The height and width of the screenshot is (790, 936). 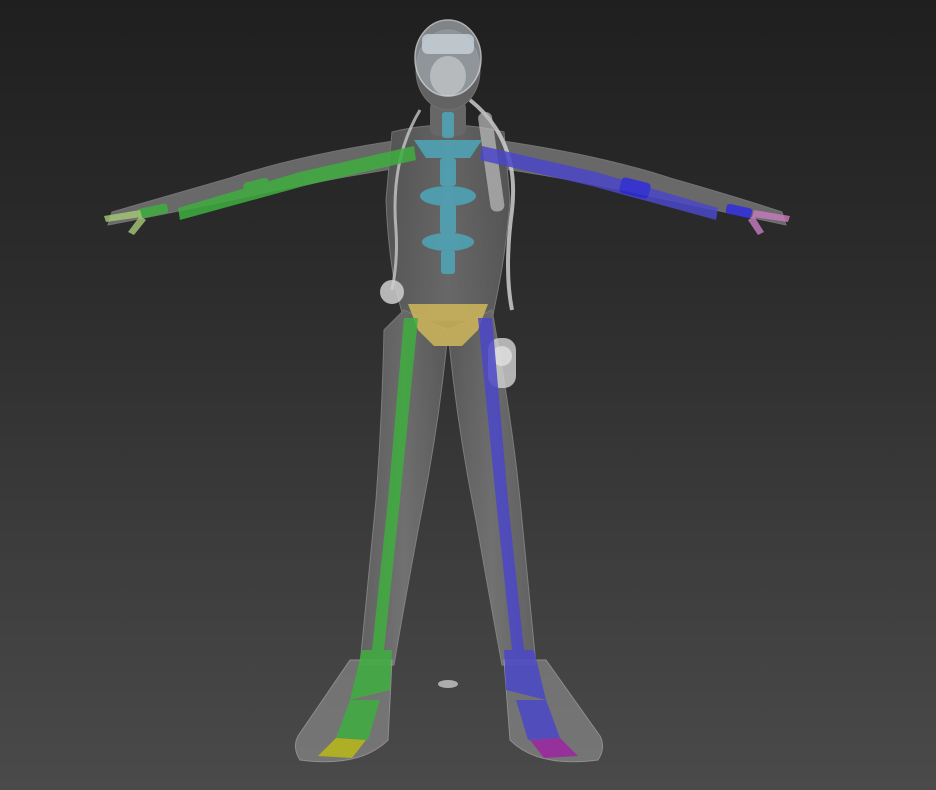 What do you see at coordinates (616, 183) in the screenshot?
I see `right-arm-bones` at bounding box center [616, 183].